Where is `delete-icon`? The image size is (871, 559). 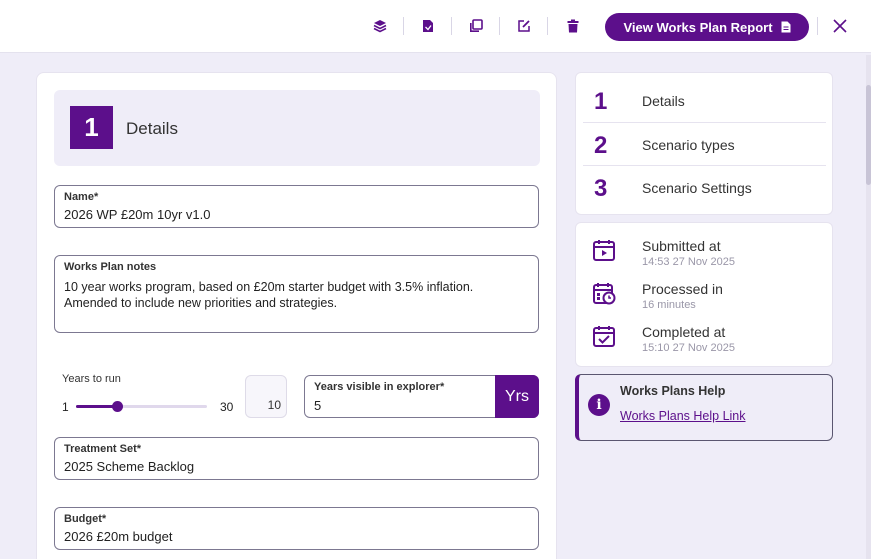
delete-icon is located at coordinates (573, 26).